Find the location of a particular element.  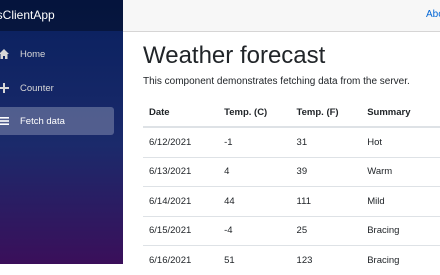

nav-item-counter: Counter is located at coordinates (57, 88).